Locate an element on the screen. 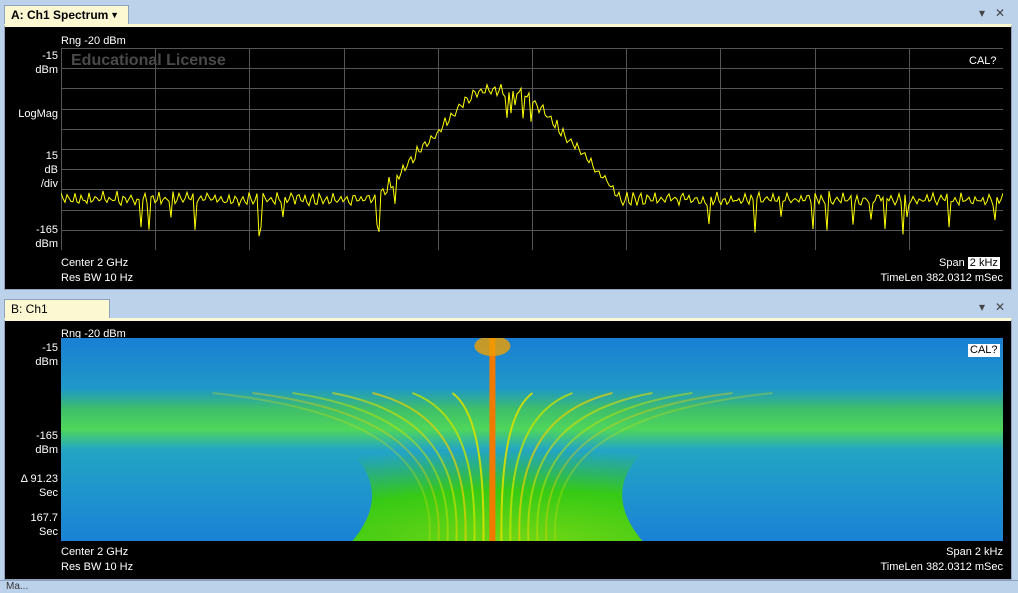 This screenshot has width=1018, height=593. span-value-field: 2 kHz is located at coordinates (983, 263).